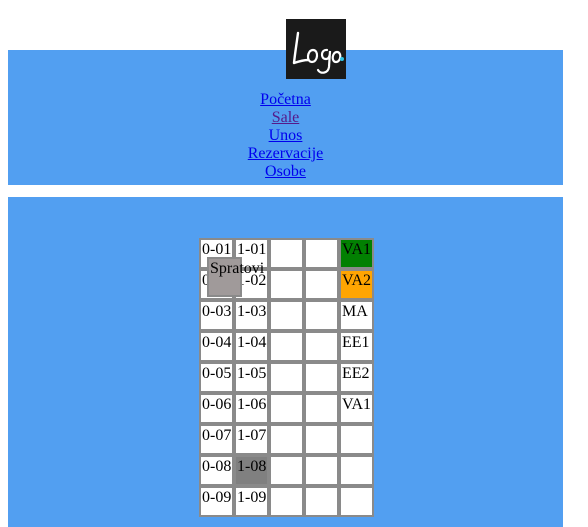 The width and height of the screenshot is (588, 527). Describe the element at coordinates (251, 501) in the screenshot. I see `room-cell: 1-09` at that location.